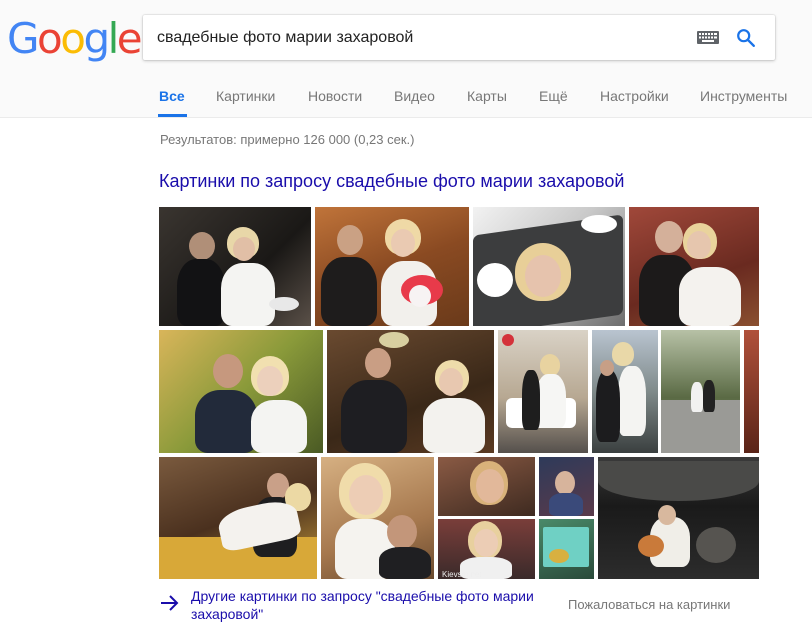 The height and width of the screenshot is (642, 812). What do you see at coordinates (414, 96) in the screenshot?
I see `tab-video: Видео` at bounding box center [414, 96].